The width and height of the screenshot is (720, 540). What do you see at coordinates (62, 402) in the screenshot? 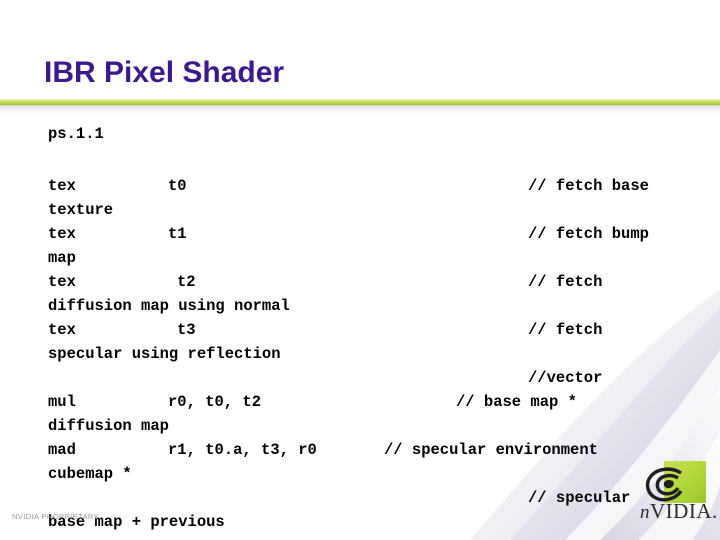
I see `code-op: mul` at bounding box center [62, 402].